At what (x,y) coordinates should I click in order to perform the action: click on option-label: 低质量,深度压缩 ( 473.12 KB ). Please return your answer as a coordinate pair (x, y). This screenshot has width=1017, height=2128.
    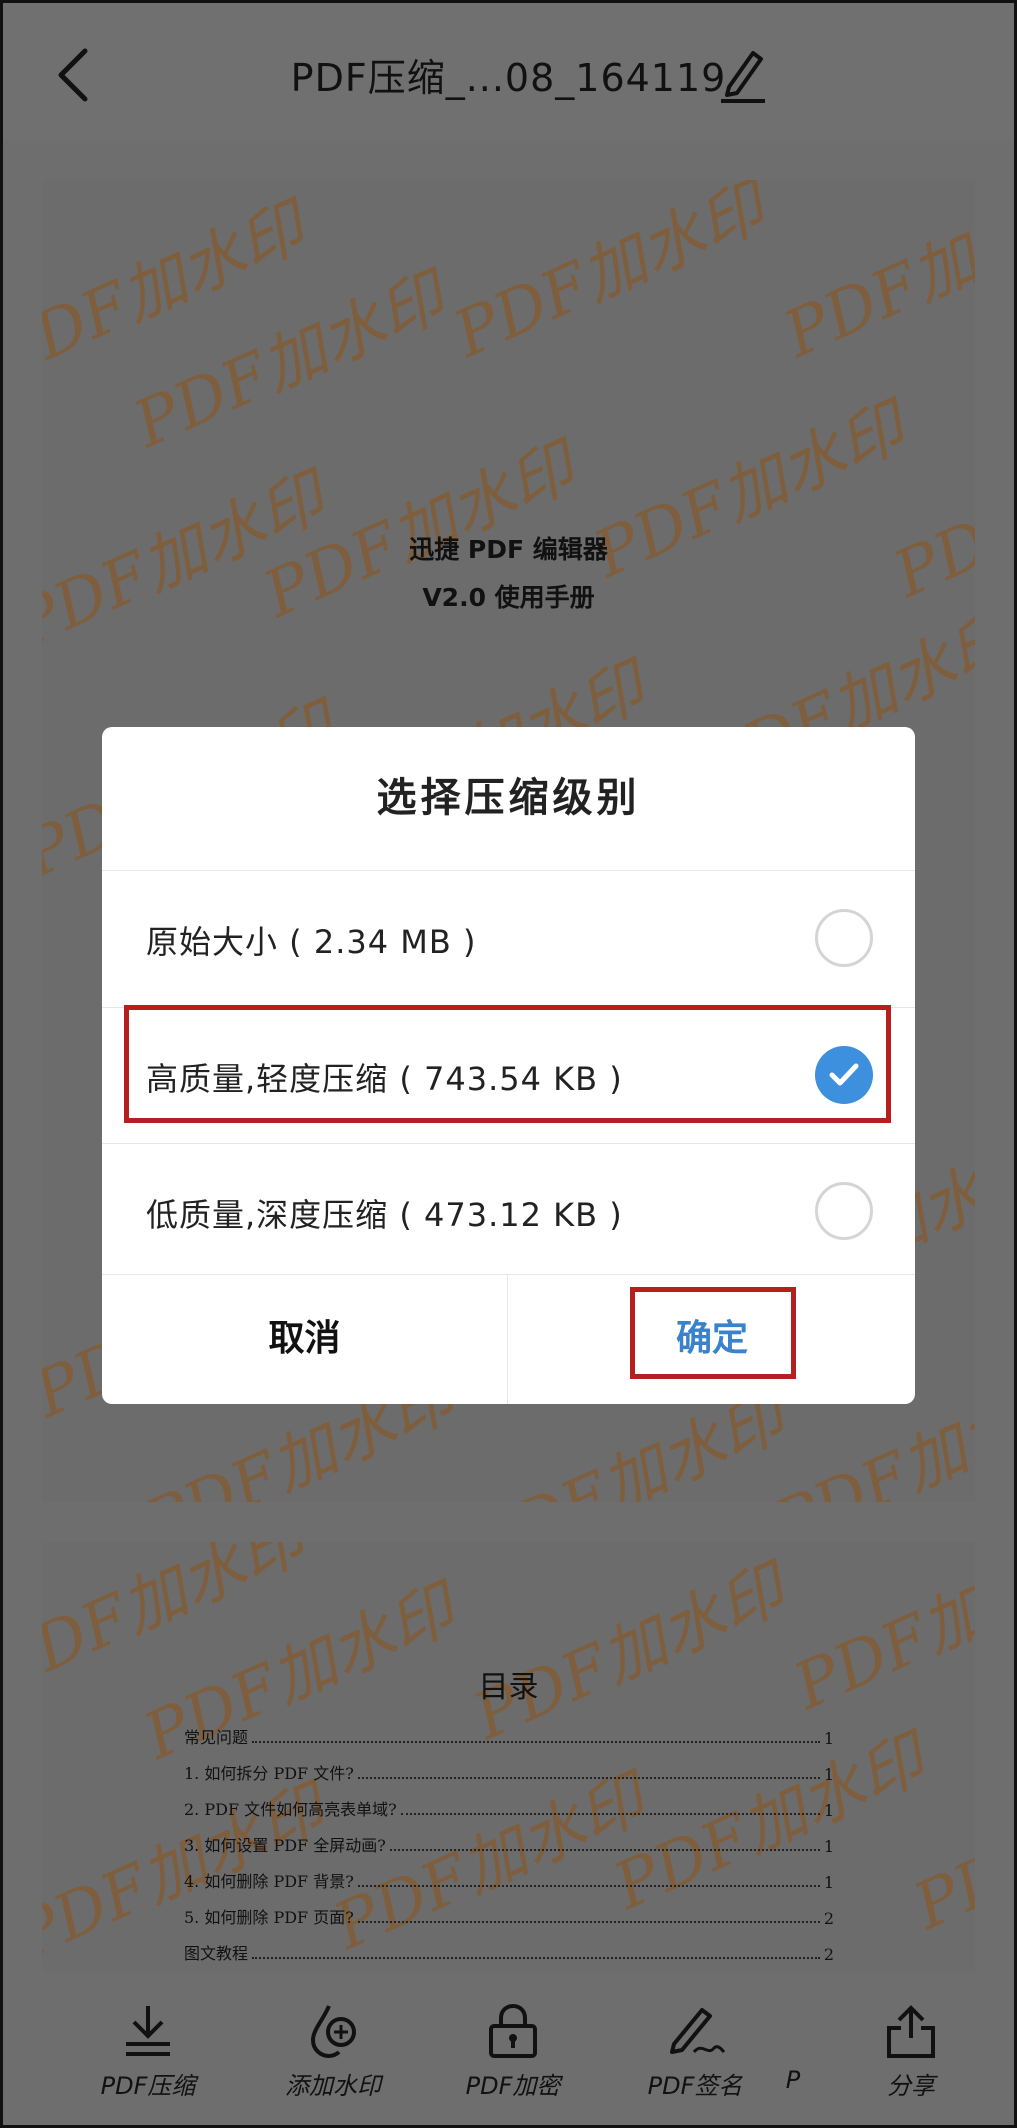
    Looking at the image, I should click on (384, 1215).